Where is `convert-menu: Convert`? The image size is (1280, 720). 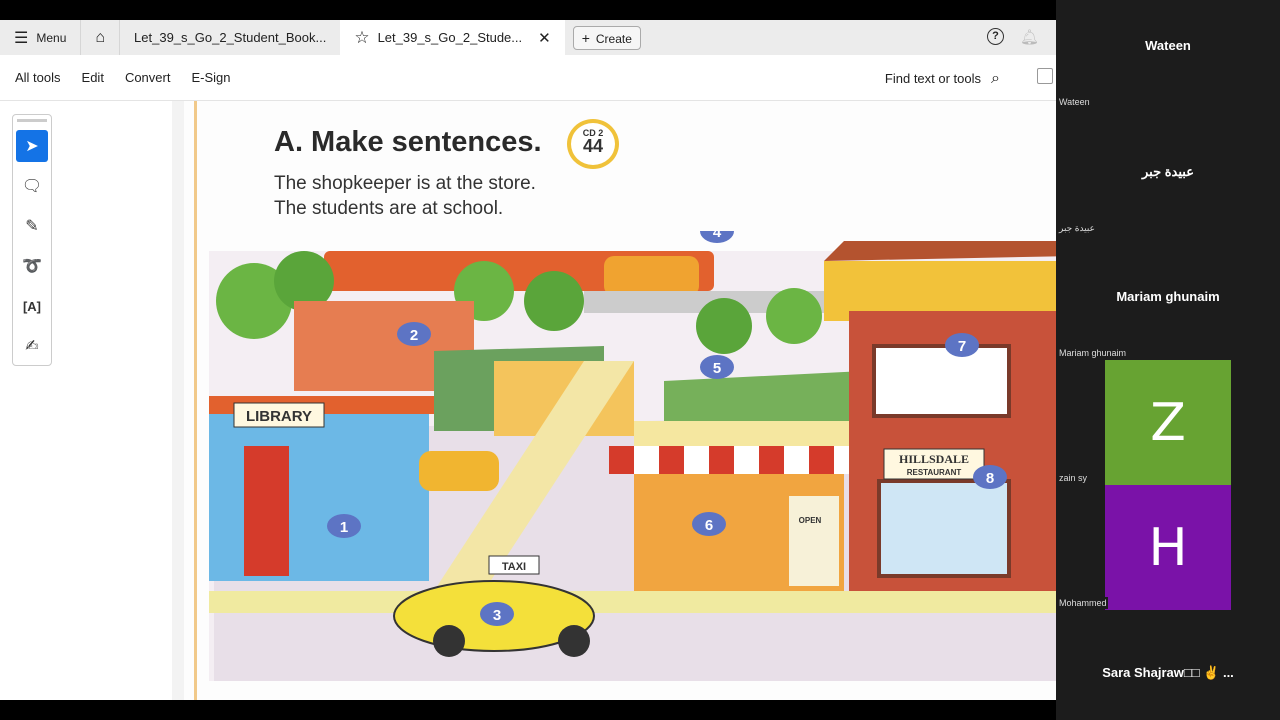
convert-menu: Convert is located at coordinates (148, 77).